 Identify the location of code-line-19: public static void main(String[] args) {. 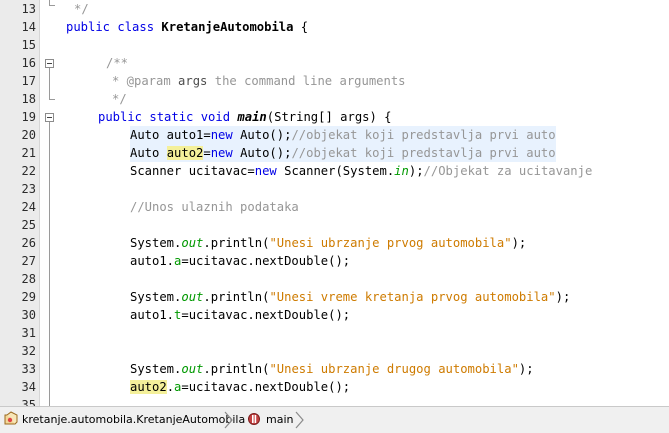
(245, 117).